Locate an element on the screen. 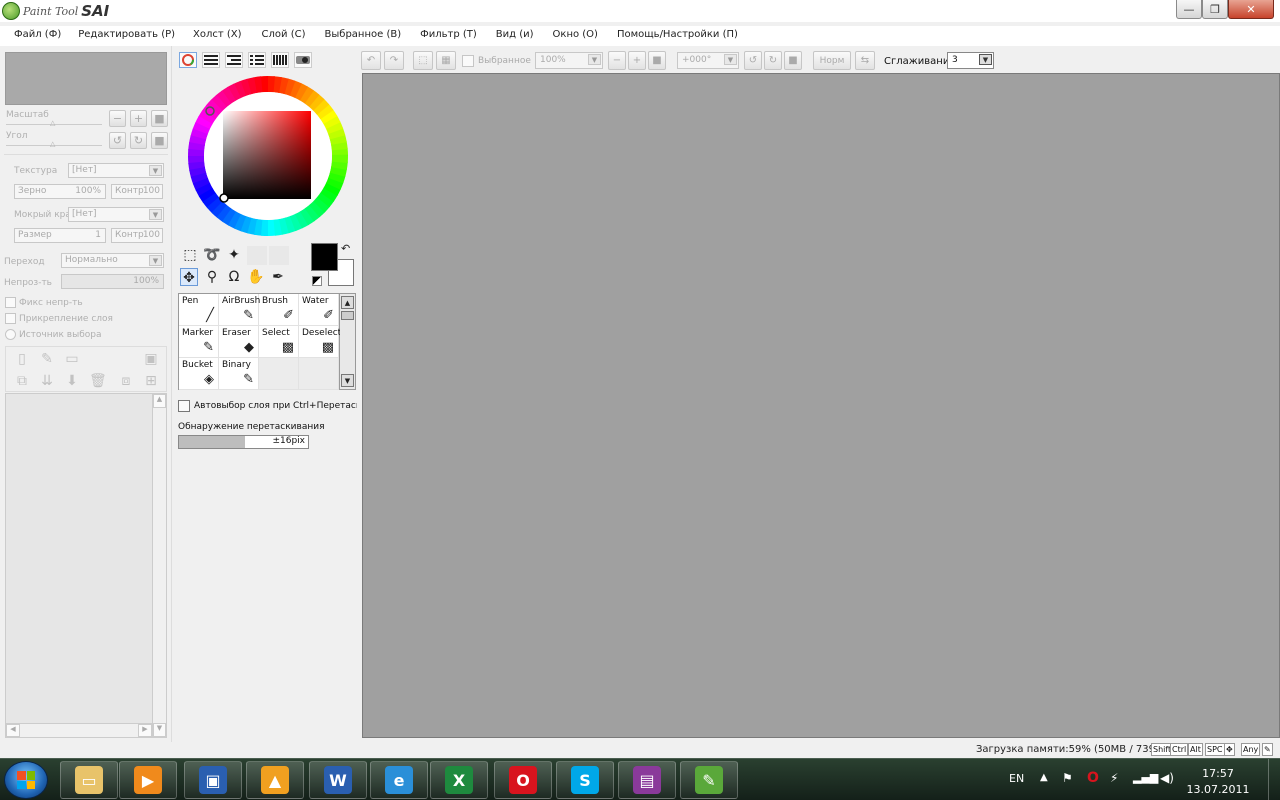 This screenshot has height=800, width=1280. primary-color-swatch is located at coordinates (324, 257).